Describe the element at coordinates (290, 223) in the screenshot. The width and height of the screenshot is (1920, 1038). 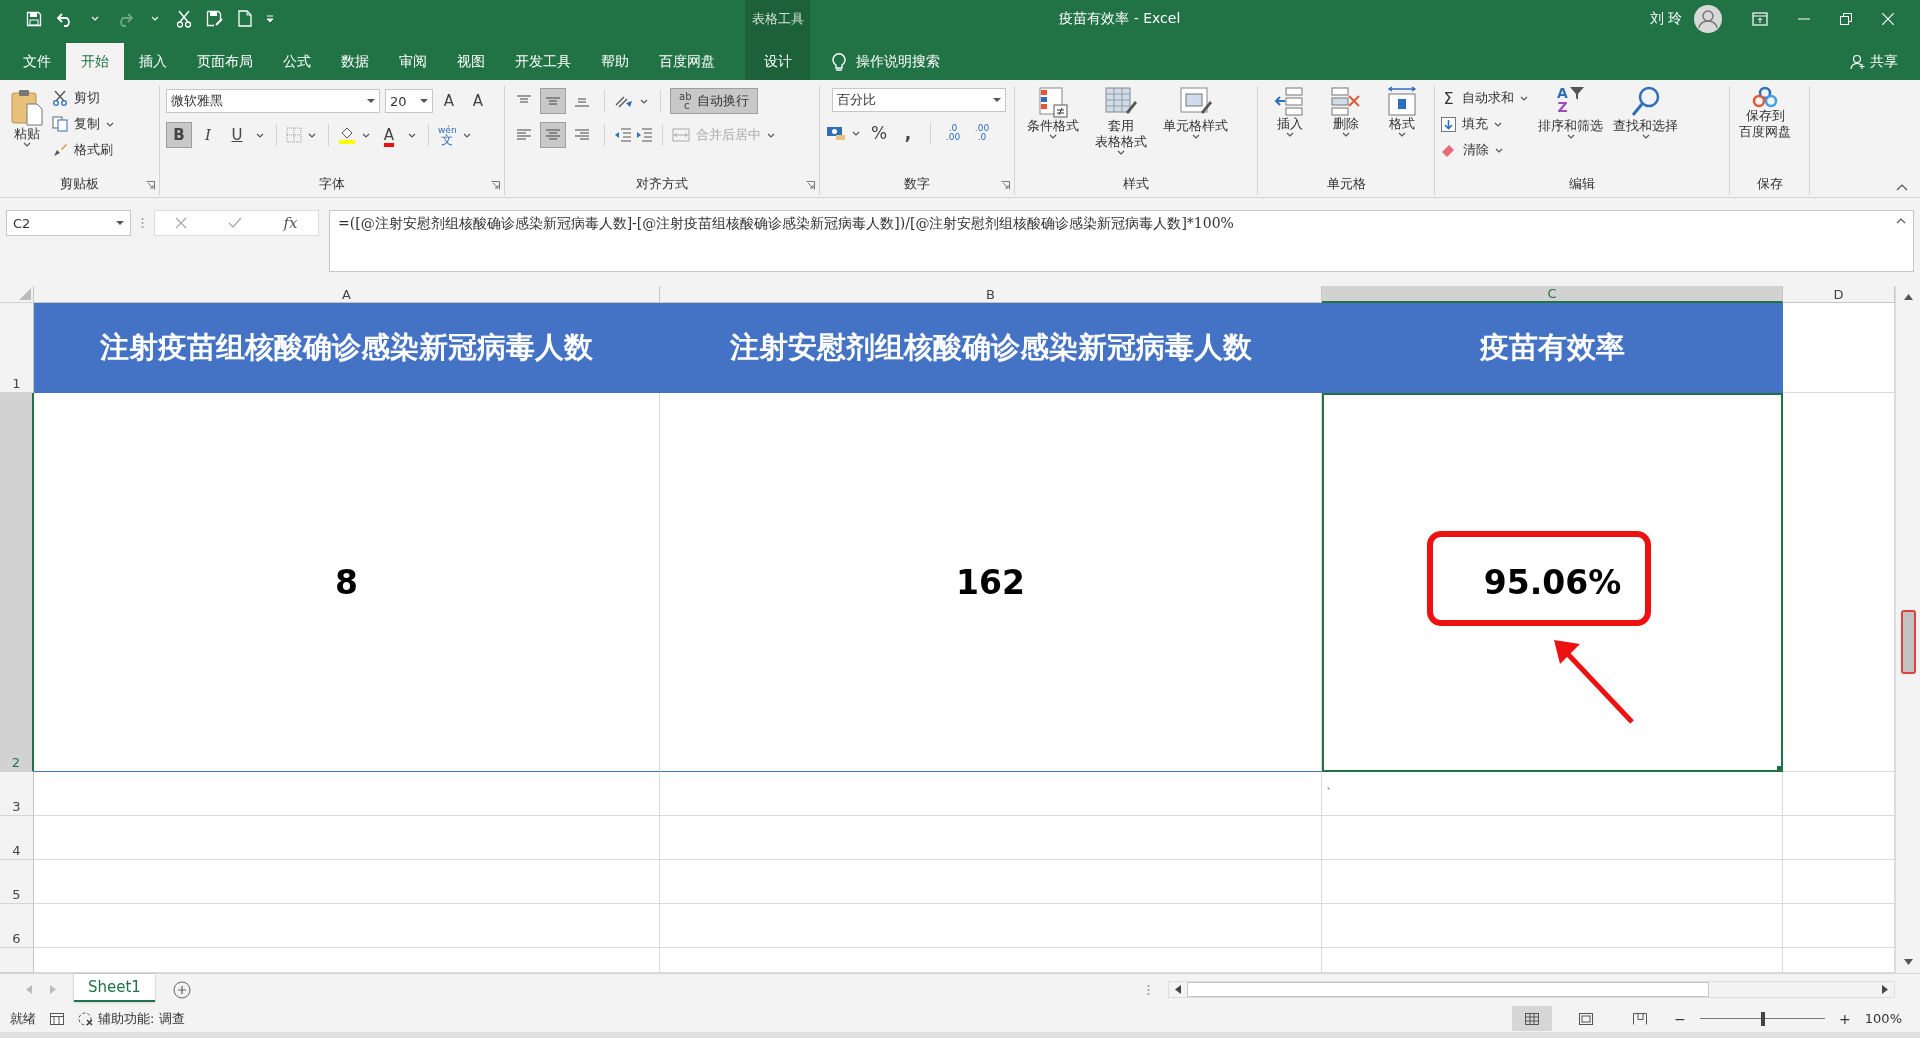
I see `insert-function-button: fx` at that location.